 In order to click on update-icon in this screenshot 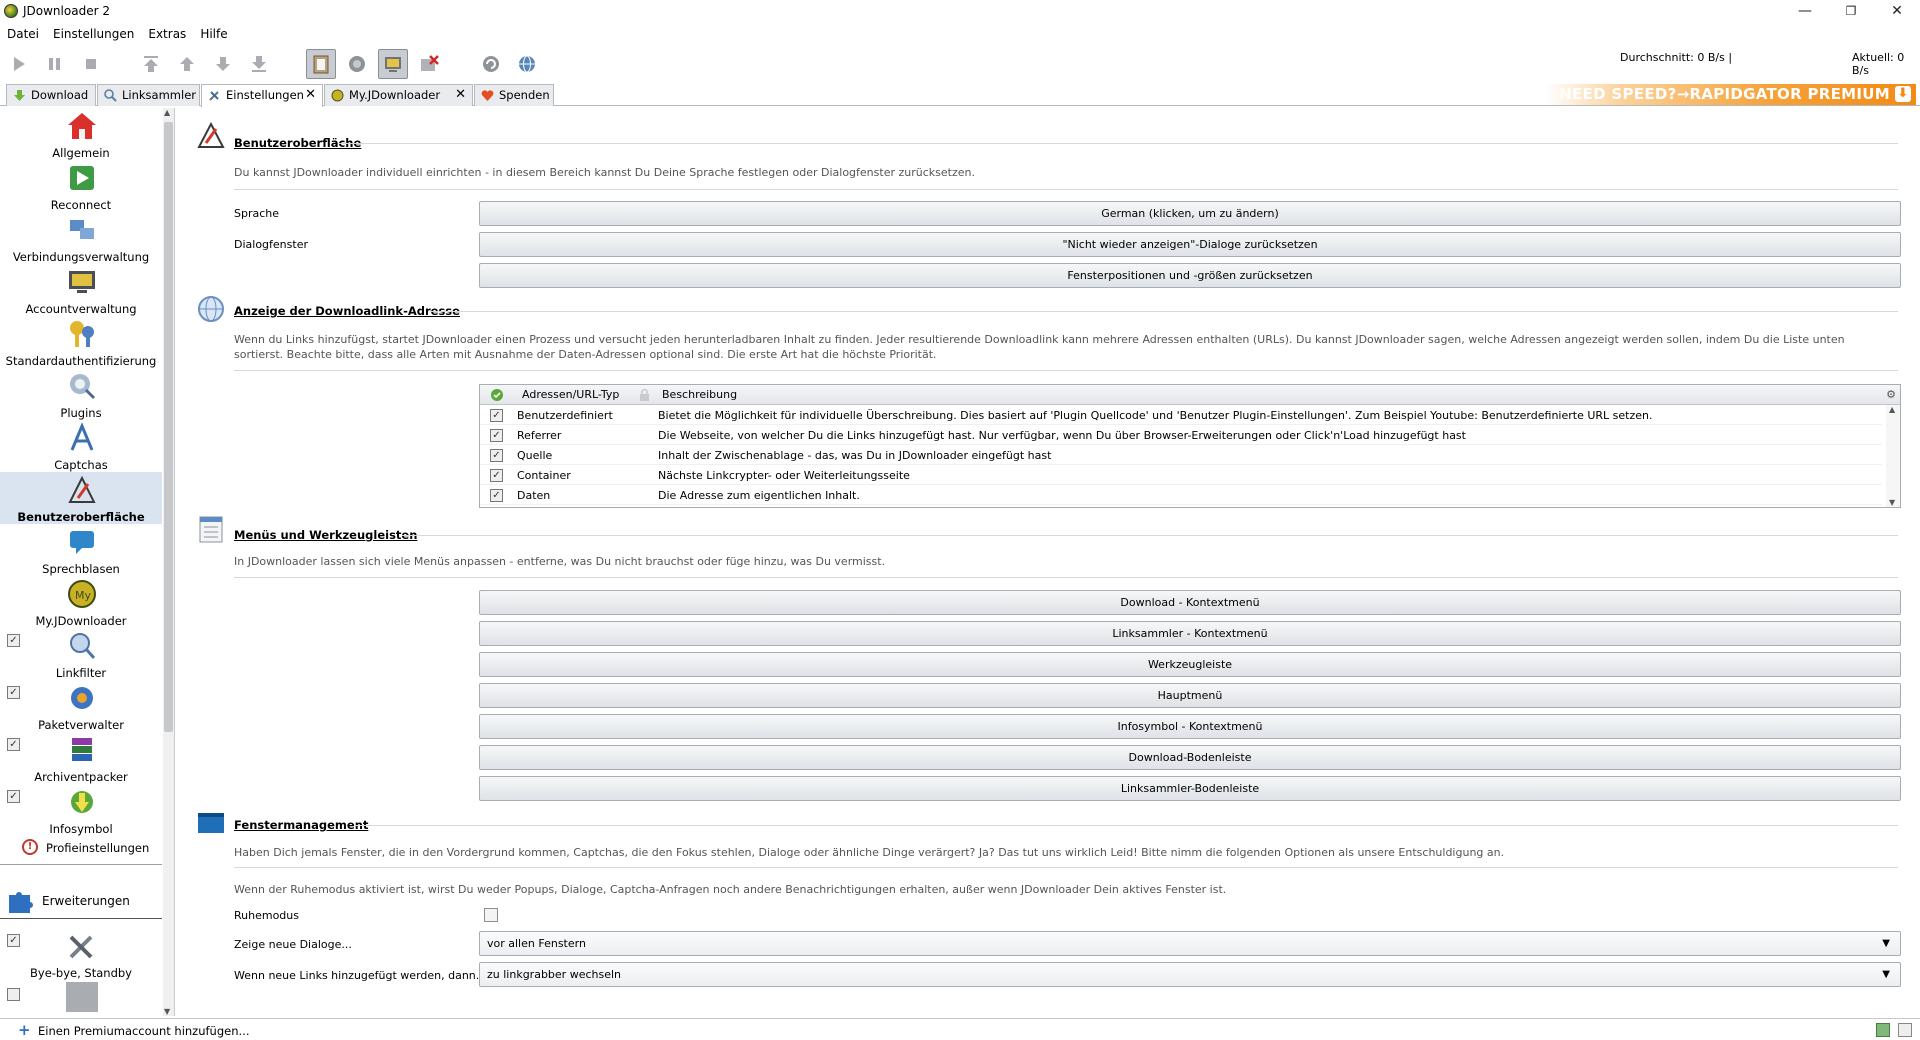, I will do `click(491, 64)`.